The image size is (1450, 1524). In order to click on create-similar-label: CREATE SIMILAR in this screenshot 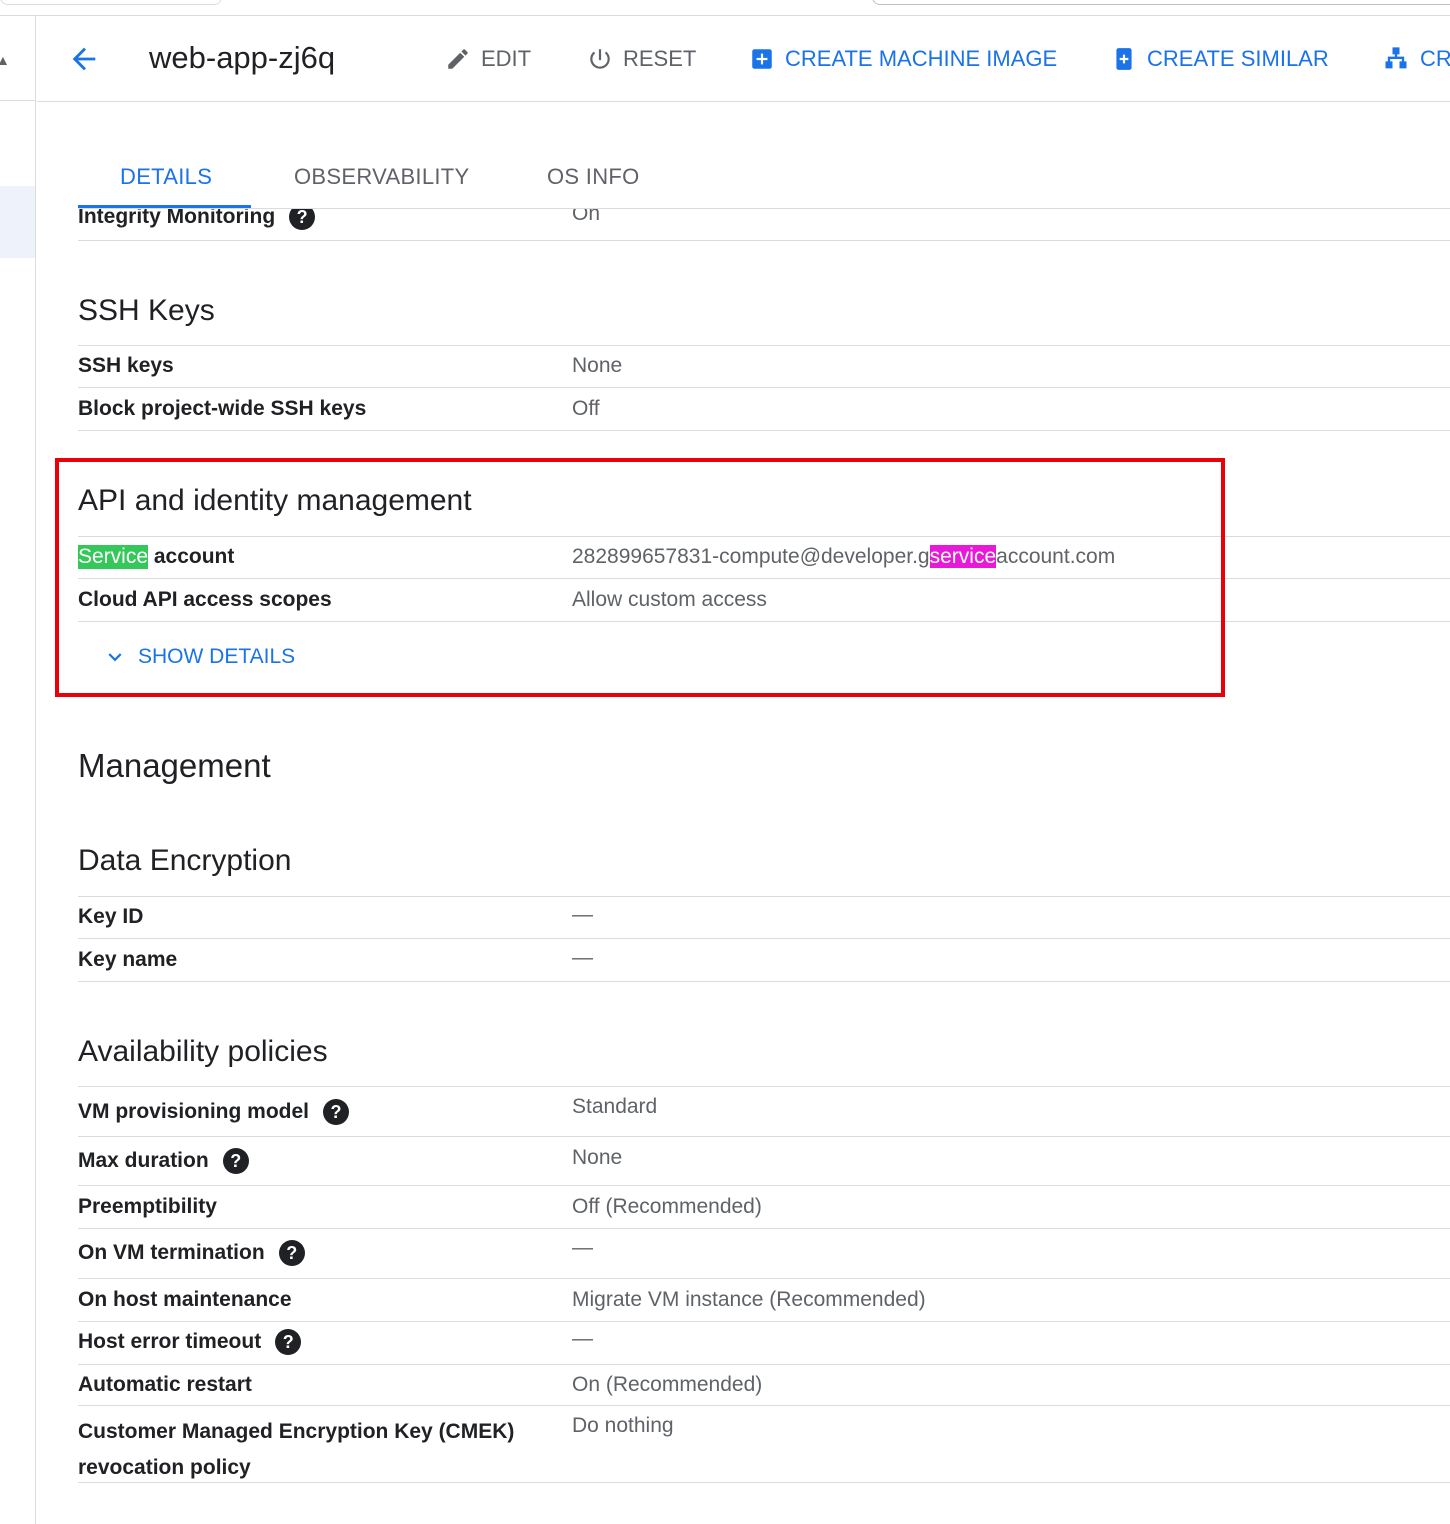, I will do `click(1238, 58)`.